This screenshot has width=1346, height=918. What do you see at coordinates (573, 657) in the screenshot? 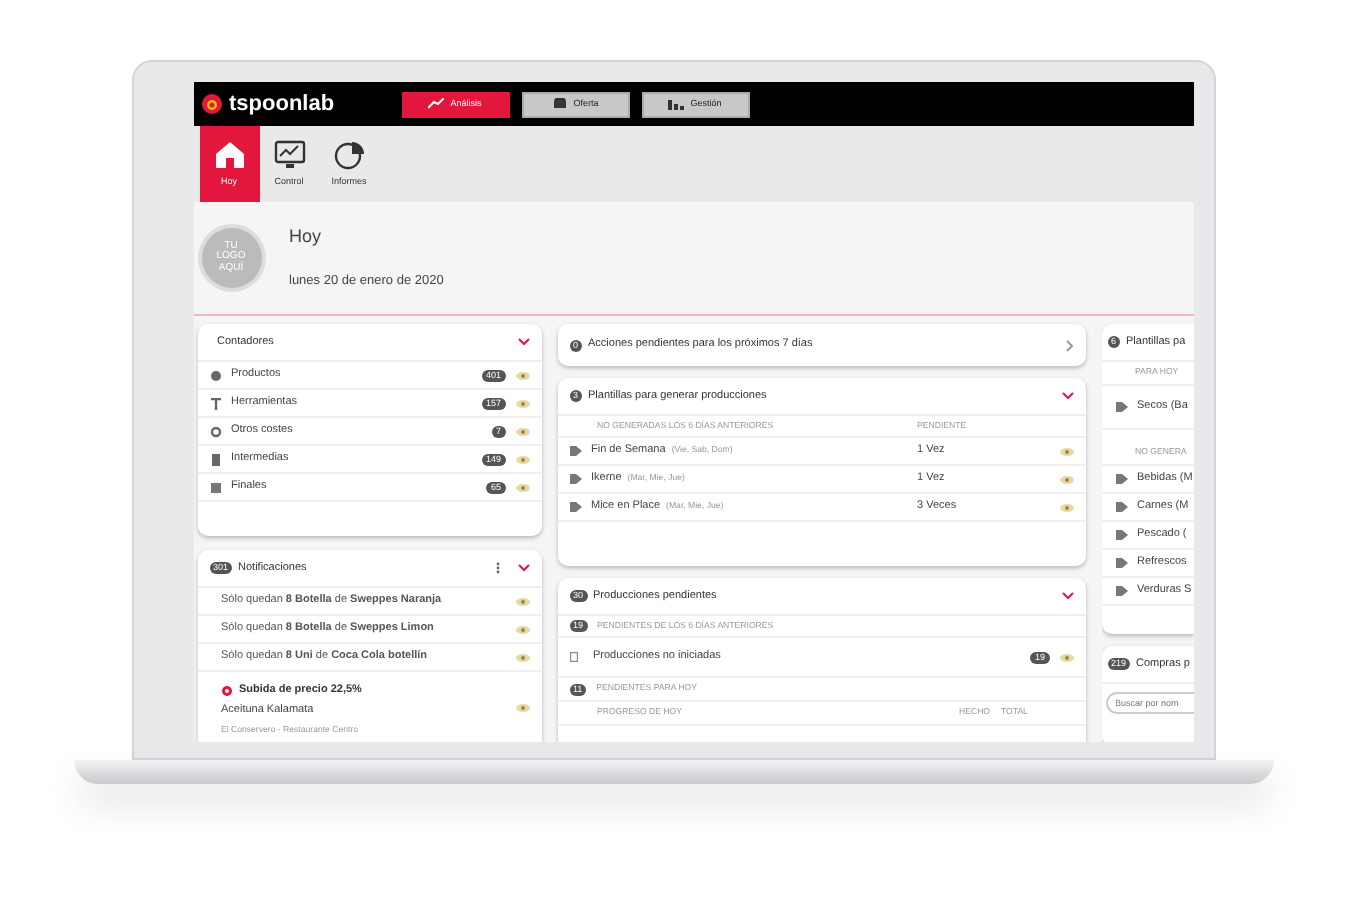
I see `clipboard-icon` at bounding box center [573, 657].